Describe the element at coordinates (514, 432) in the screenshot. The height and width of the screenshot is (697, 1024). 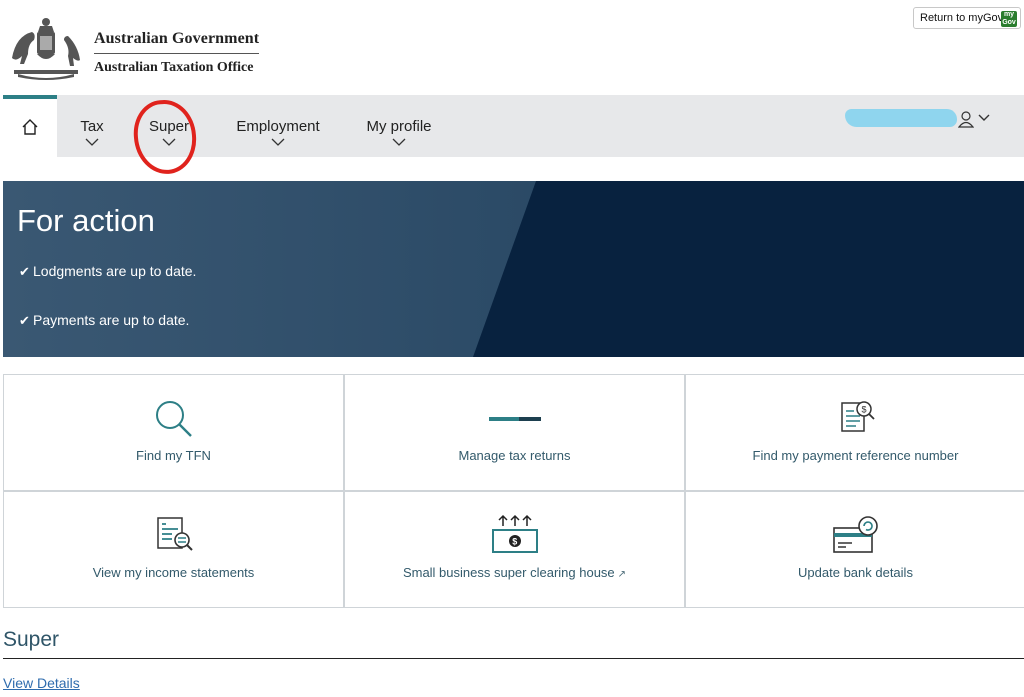
I see `tile-manage-tax-returns: Manage tax returns` at that location.